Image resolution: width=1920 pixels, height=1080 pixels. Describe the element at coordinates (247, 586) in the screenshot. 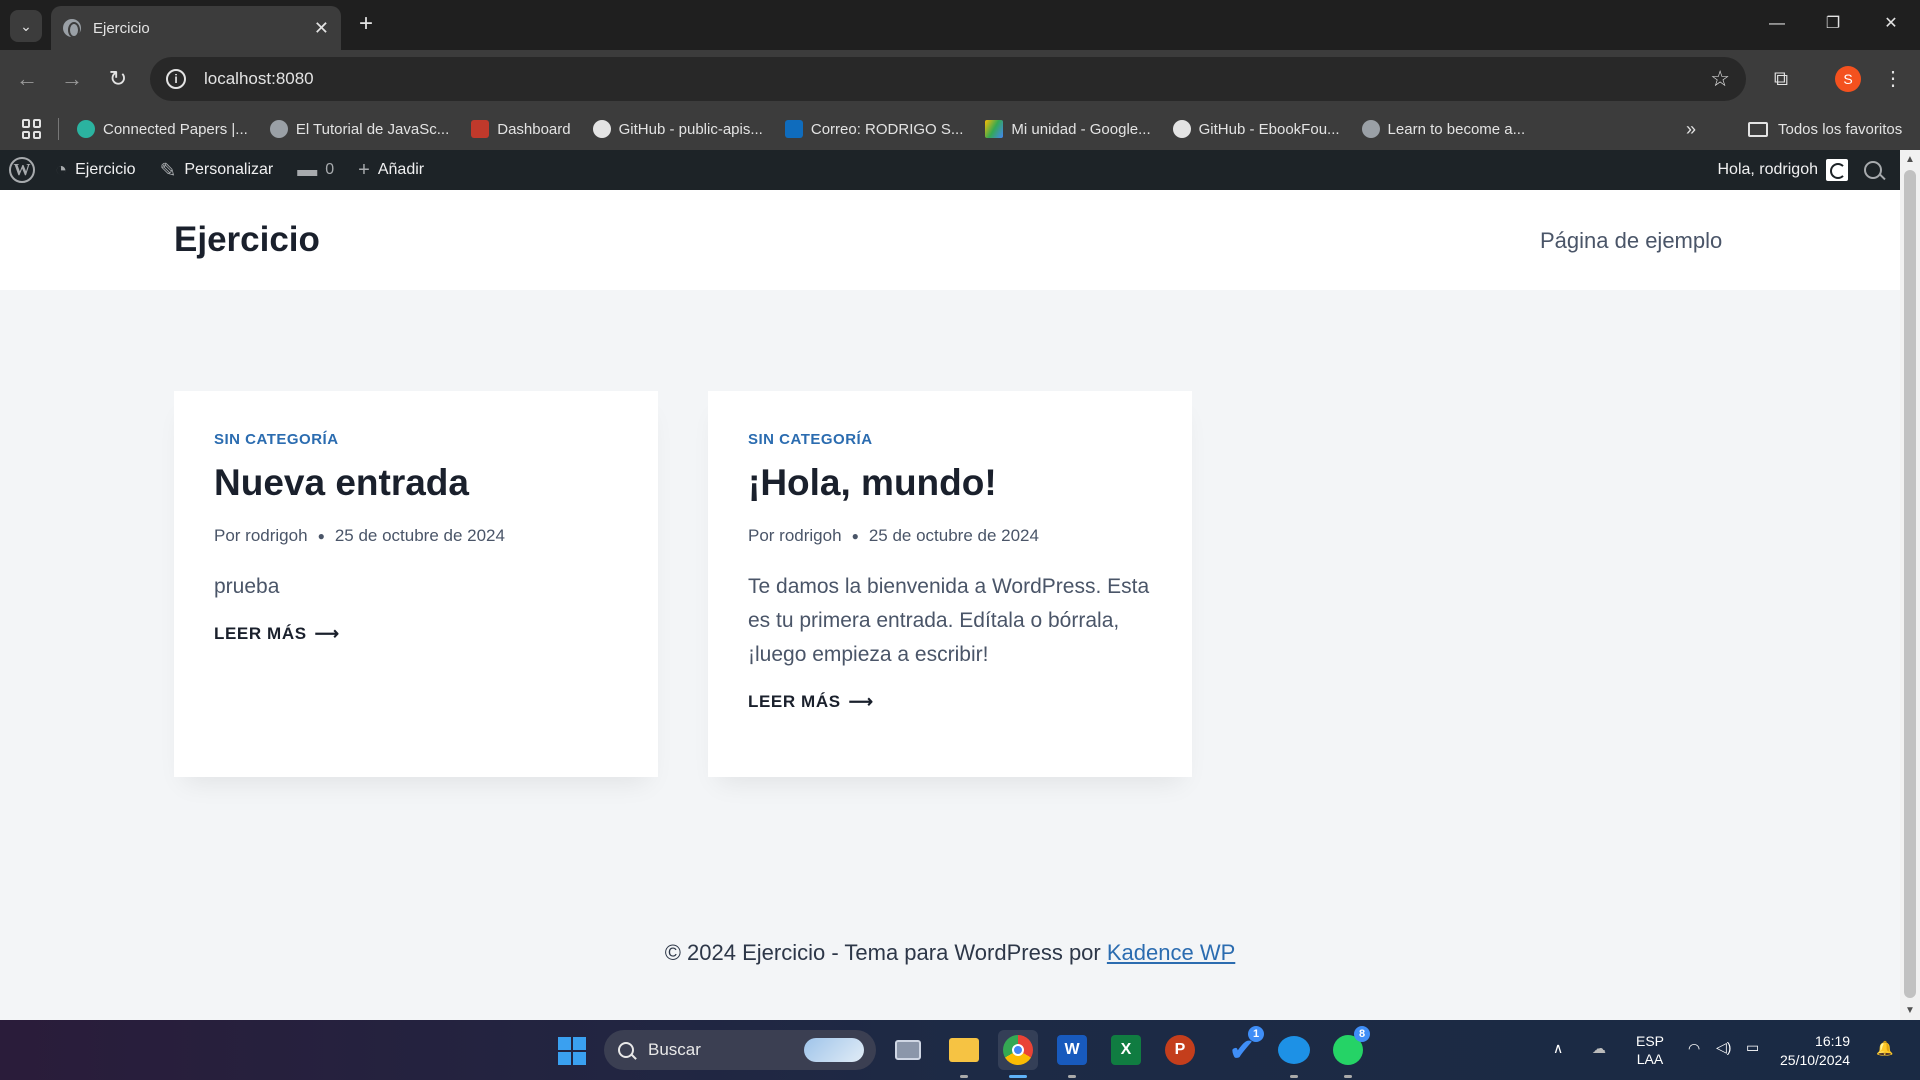

I see `post-excerpt: prueba` at that location.